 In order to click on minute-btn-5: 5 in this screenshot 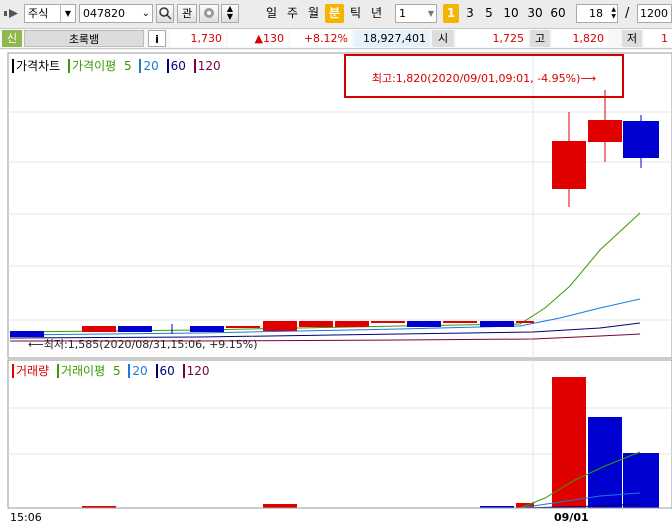, I will do `click(489, 13)`.